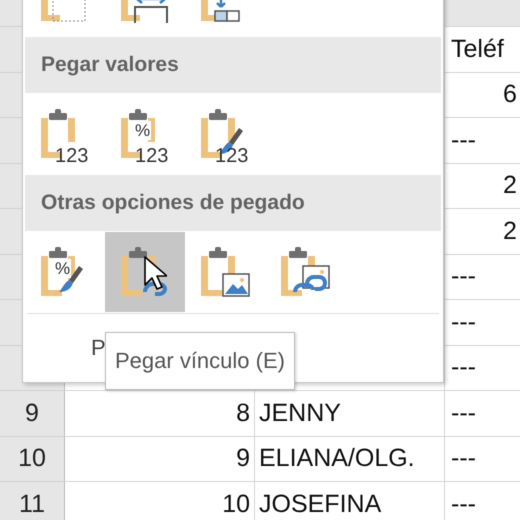 The image size is (520, 520). I want to click on cursor-icon, so click(155, 273).